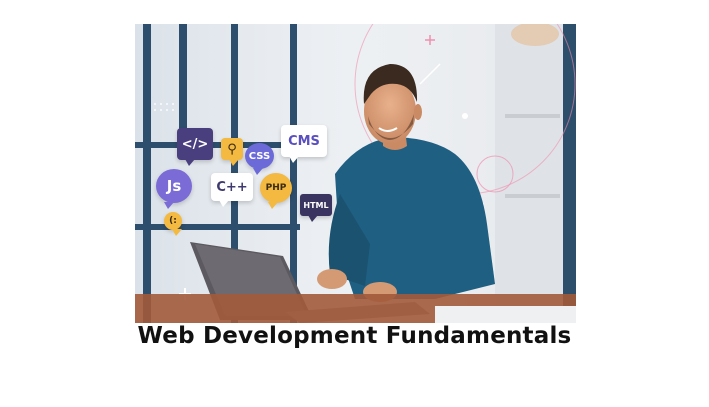 The image size is (709, 407). What do you see at coordinates (174, 186) in the screenshot?
I see `js-label: Js` at bounding box center [174, 186].